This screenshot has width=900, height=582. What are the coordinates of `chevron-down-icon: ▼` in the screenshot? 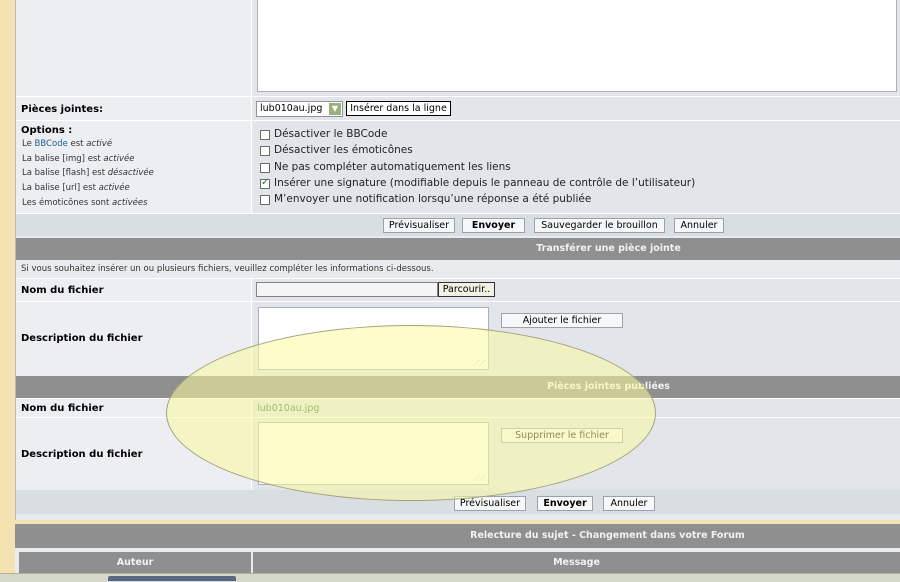 It's located at (335, 109).